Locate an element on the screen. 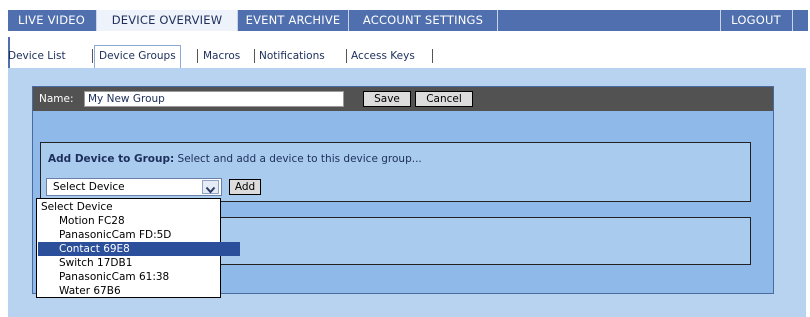  tab-account-settings: ACCOUNT SETTINGS is located at coordinates (423, 20).